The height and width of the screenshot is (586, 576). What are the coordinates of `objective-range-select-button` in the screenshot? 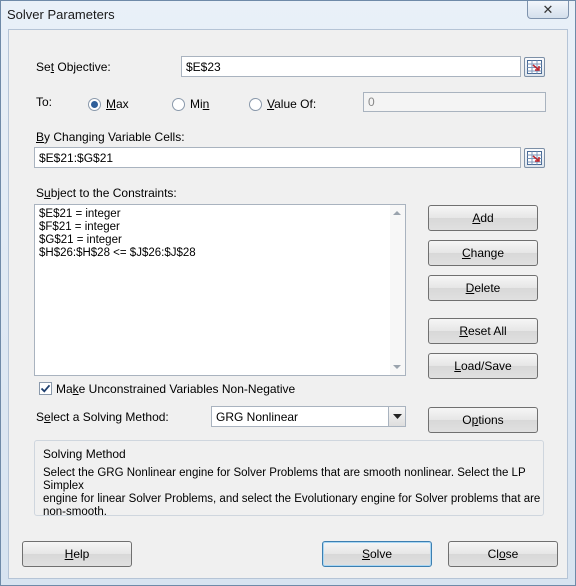 It's located at (534, 67).